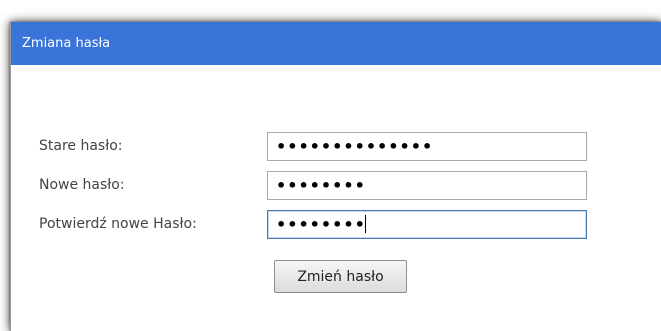 Image resolution: width=661 pixels, height=331 pixels. What do you see at coordinates (336, 43) in the screenshot?
I see `dialog-title: Zmiana hasła` at bounding box center [336, 43].